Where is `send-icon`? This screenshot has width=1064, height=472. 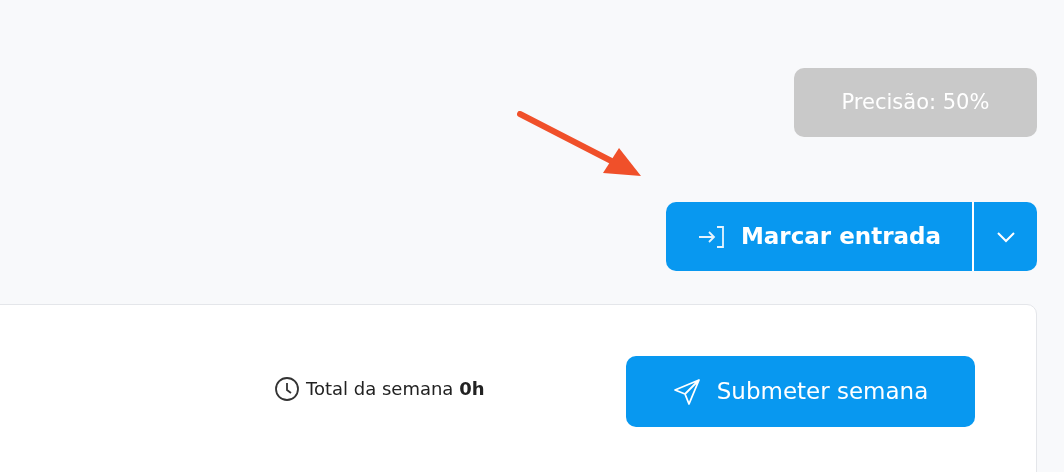 send-icon is located at coordinates (686, 391).